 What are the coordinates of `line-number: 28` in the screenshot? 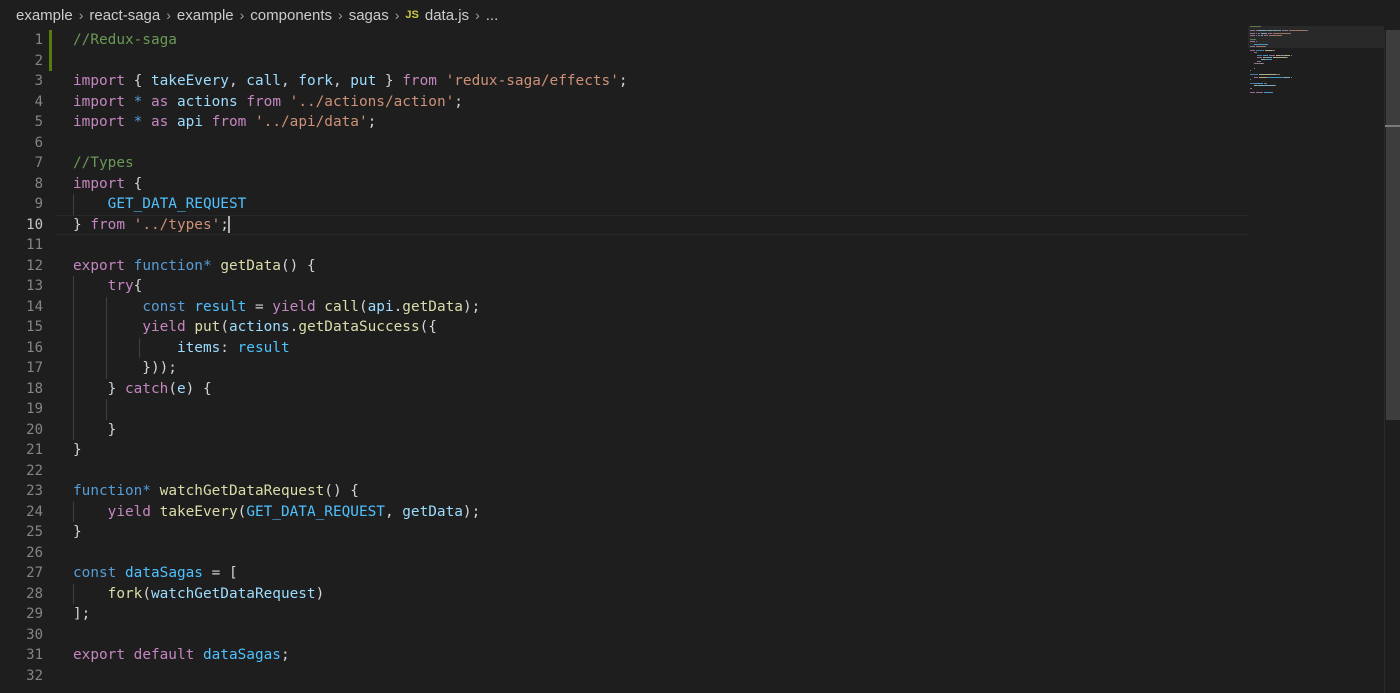 It's located at (34, 593).